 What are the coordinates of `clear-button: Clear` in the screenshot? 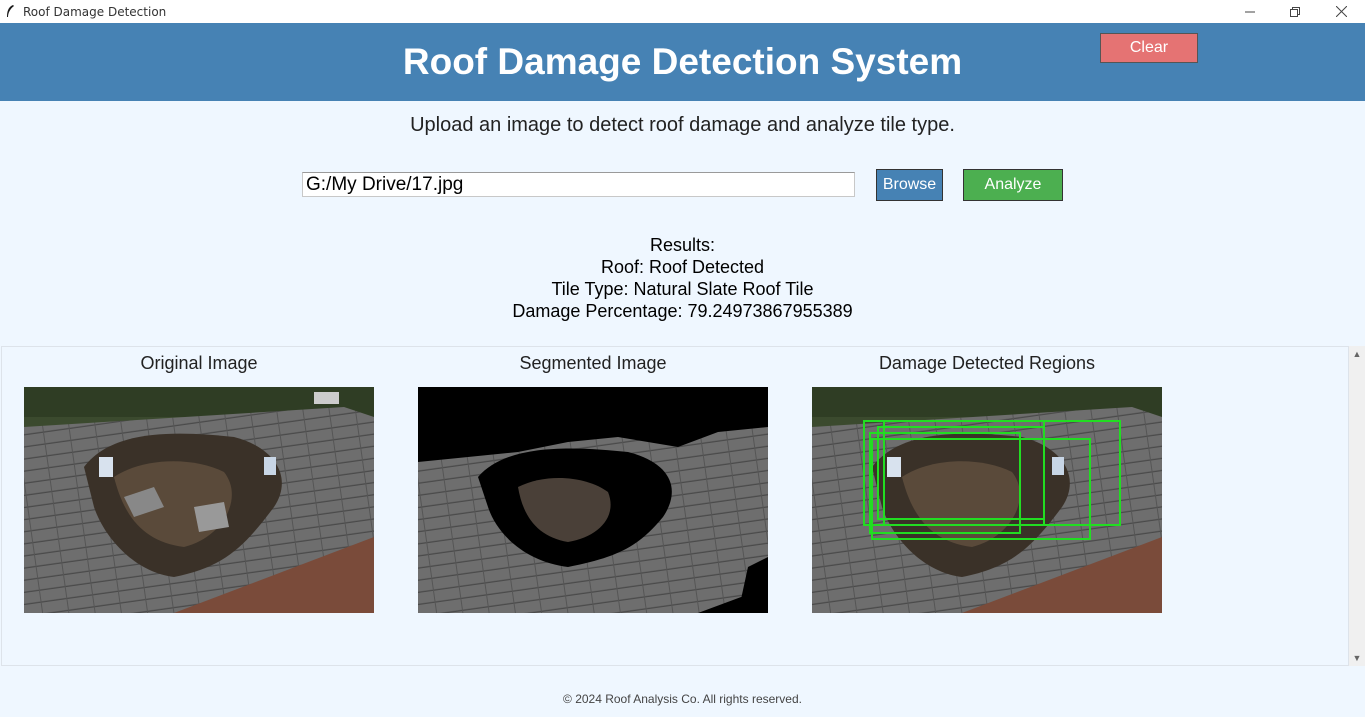 It's located at (1149, 48).